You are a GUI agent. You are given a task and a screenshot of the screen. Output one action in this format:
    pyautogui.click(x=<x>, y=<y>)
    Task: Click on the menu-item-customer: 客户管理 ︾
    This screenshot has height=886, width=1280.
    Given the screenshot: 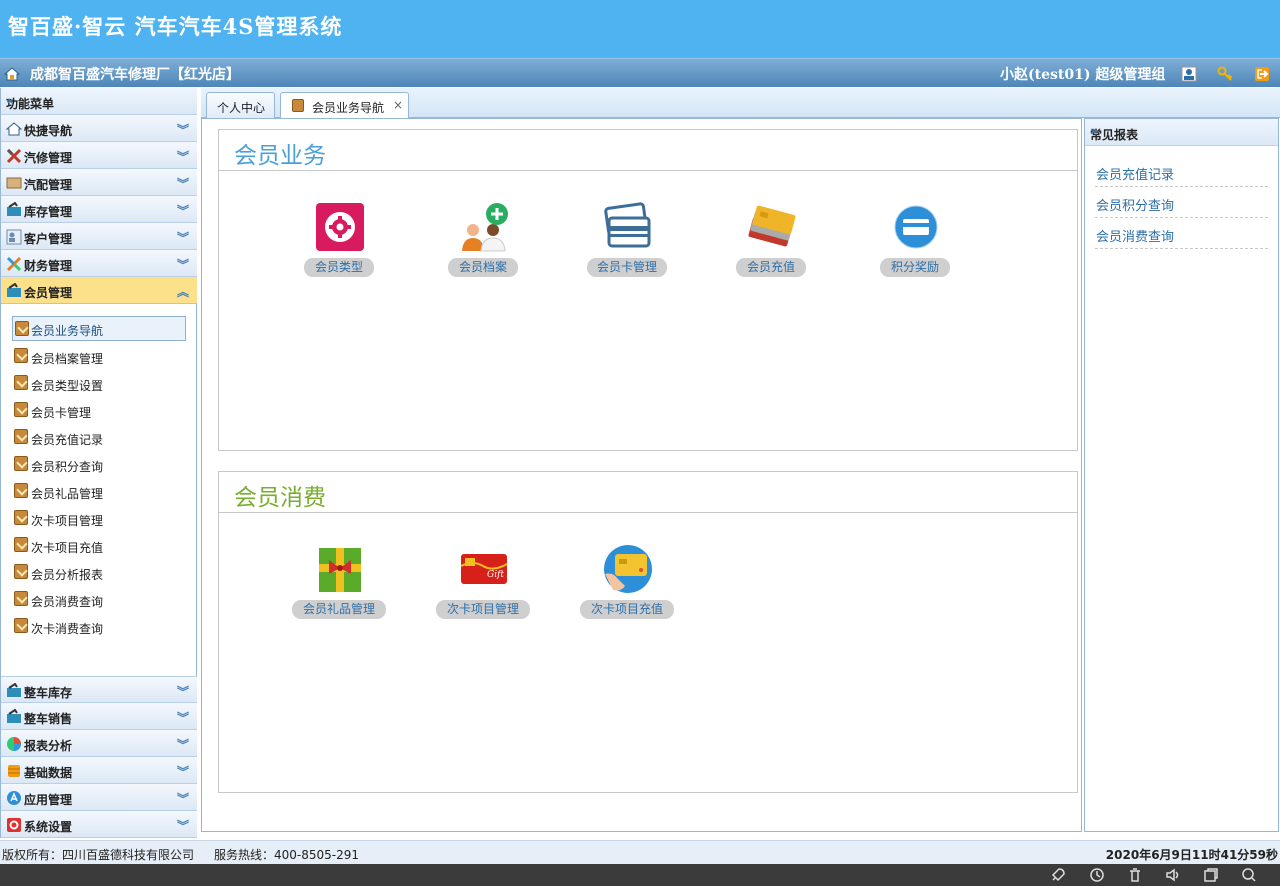 What is the action you would take?
    pyautogui.click(x=99, y=236)
    